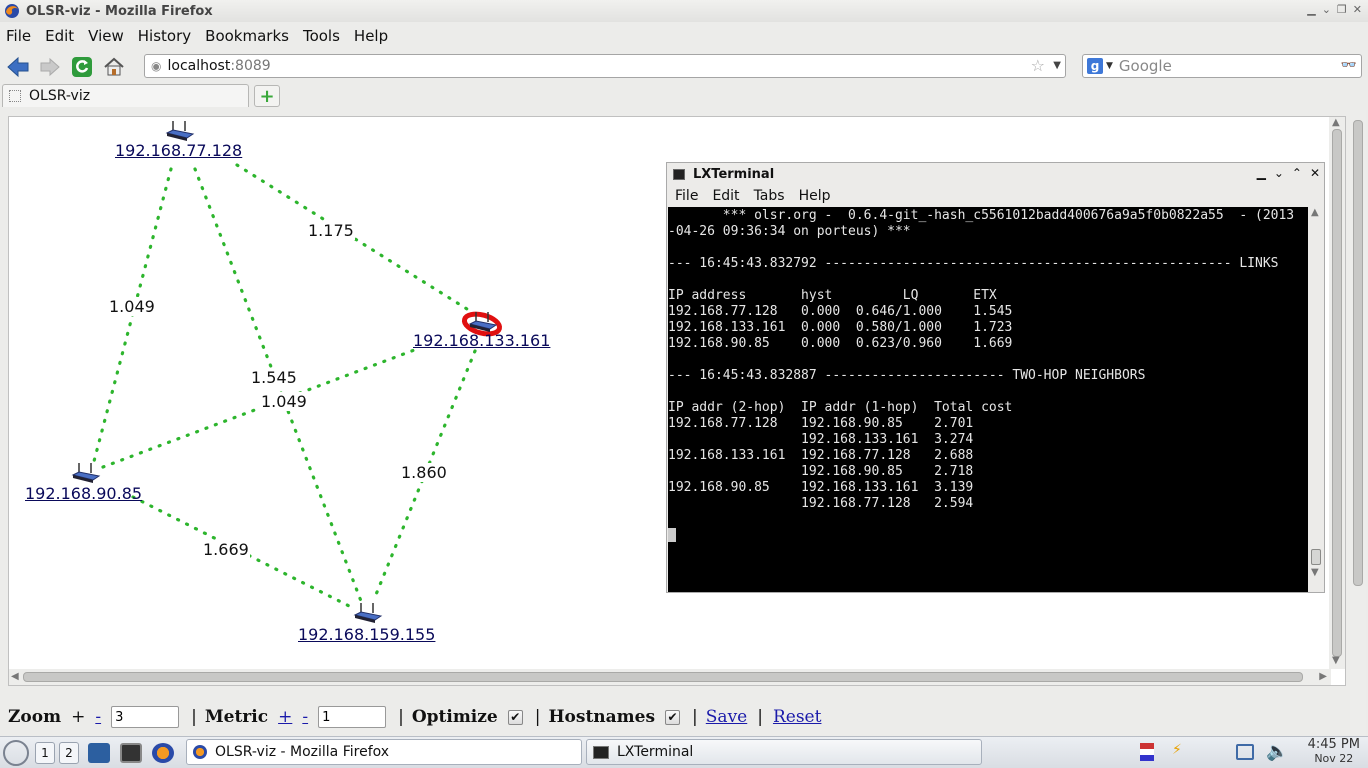 The width and height of the screenshot is (1368, 768). I want to click on node-ip-link: 192.168.90.85, so click(83, 493).